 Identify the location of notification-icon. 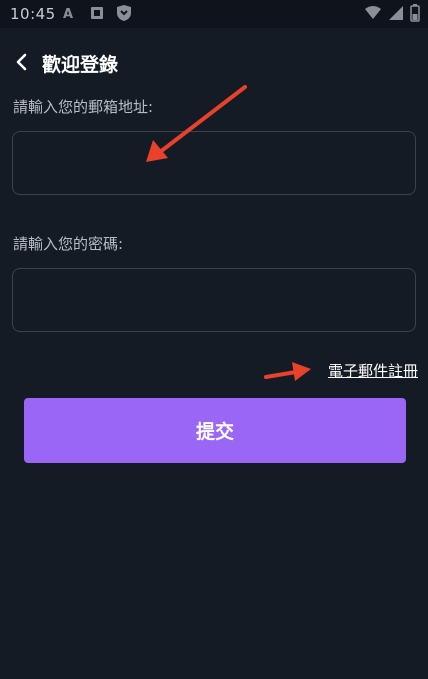
(97, 15).